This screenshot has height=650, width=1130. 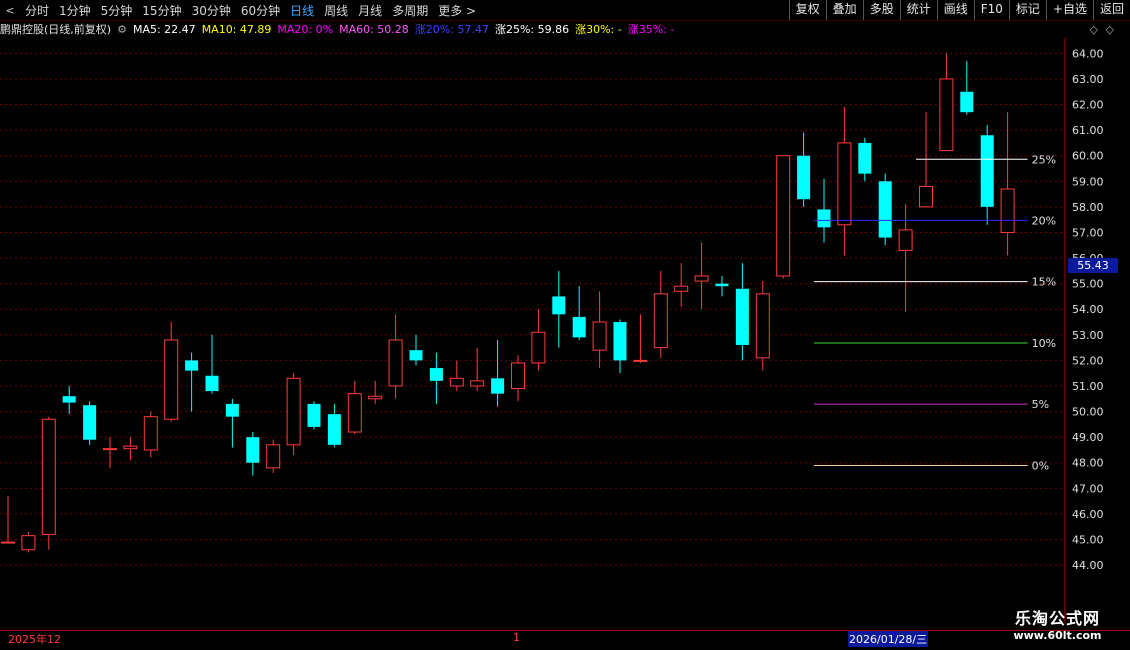 I want to click on tab-1: 1分钟, so click(x=75, y=10).